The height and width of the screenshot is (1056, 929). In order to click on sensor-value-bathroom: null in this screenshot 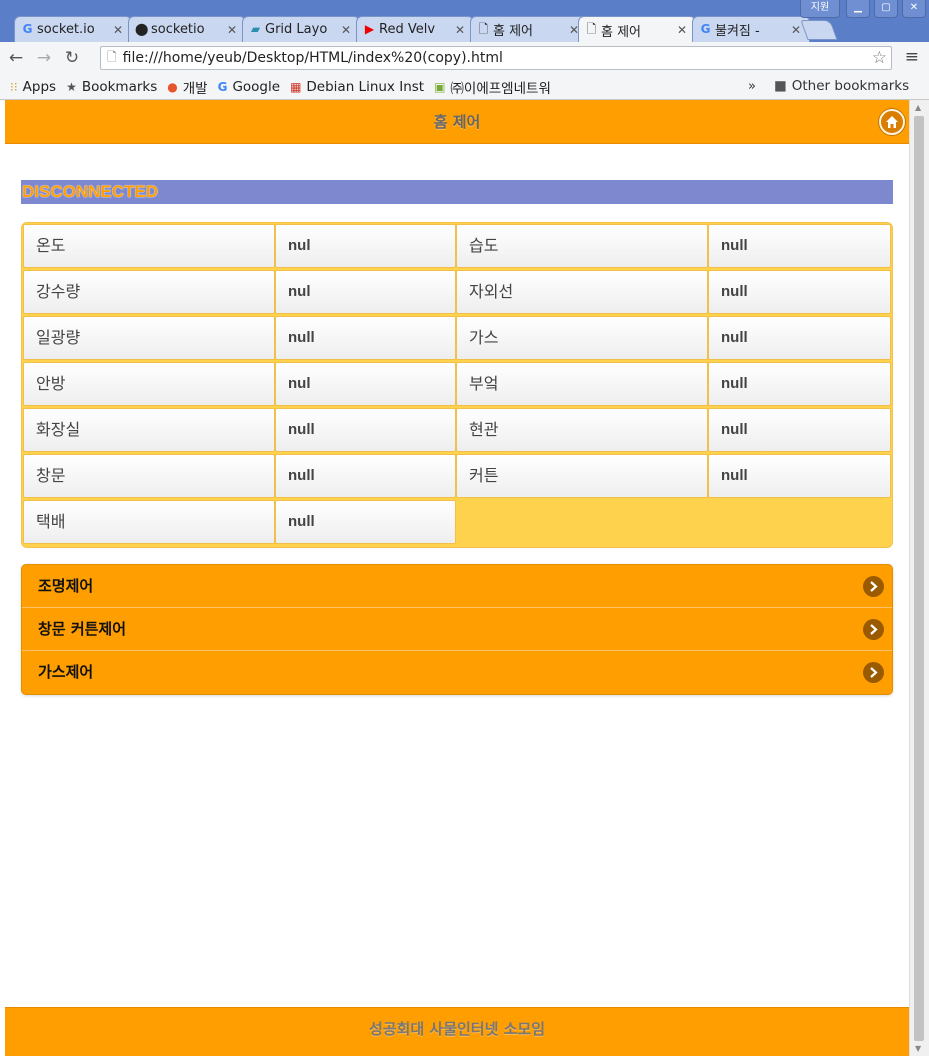, I will do `click(365, 430)`.